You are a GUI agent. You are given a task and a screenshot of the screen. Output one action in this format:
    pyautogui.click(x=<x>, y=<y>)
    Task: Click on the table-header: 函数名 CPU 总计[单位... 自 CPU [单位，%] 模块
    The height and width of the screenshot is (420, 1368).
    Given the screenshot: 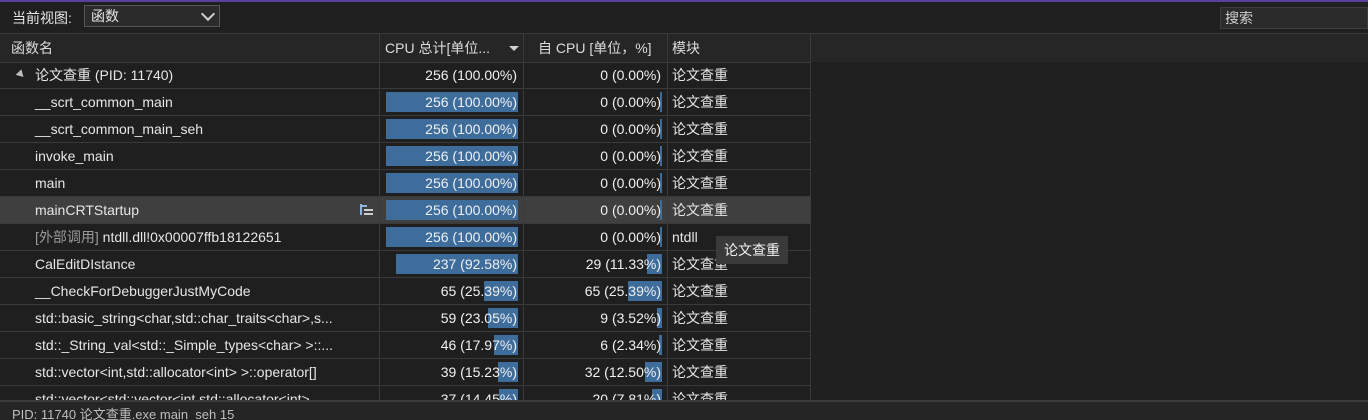 What is the action you would take?
    pyautogui.click(x=684, y=48)
    